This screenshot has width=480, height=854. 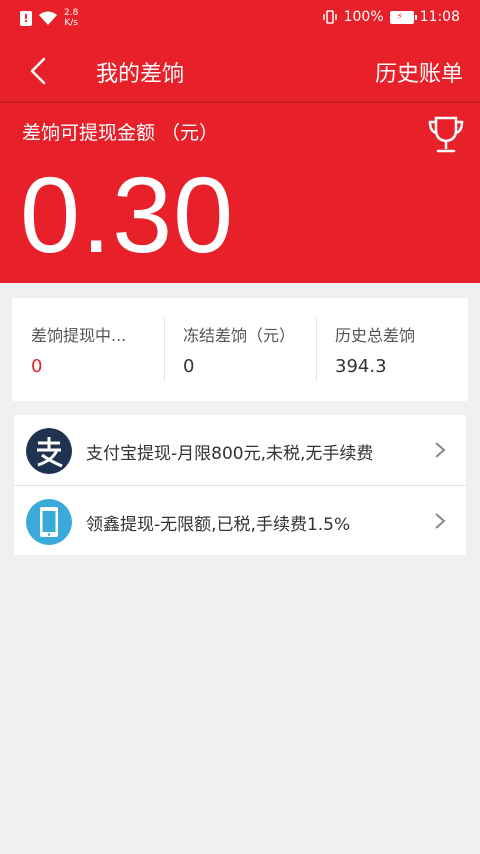 What do you see at coordinates (230, 454) in the screenshot?
I see `withdraw-method-label: 支付宝提现-月限800元,未税,无手续费` at bounding box center [230, 454].